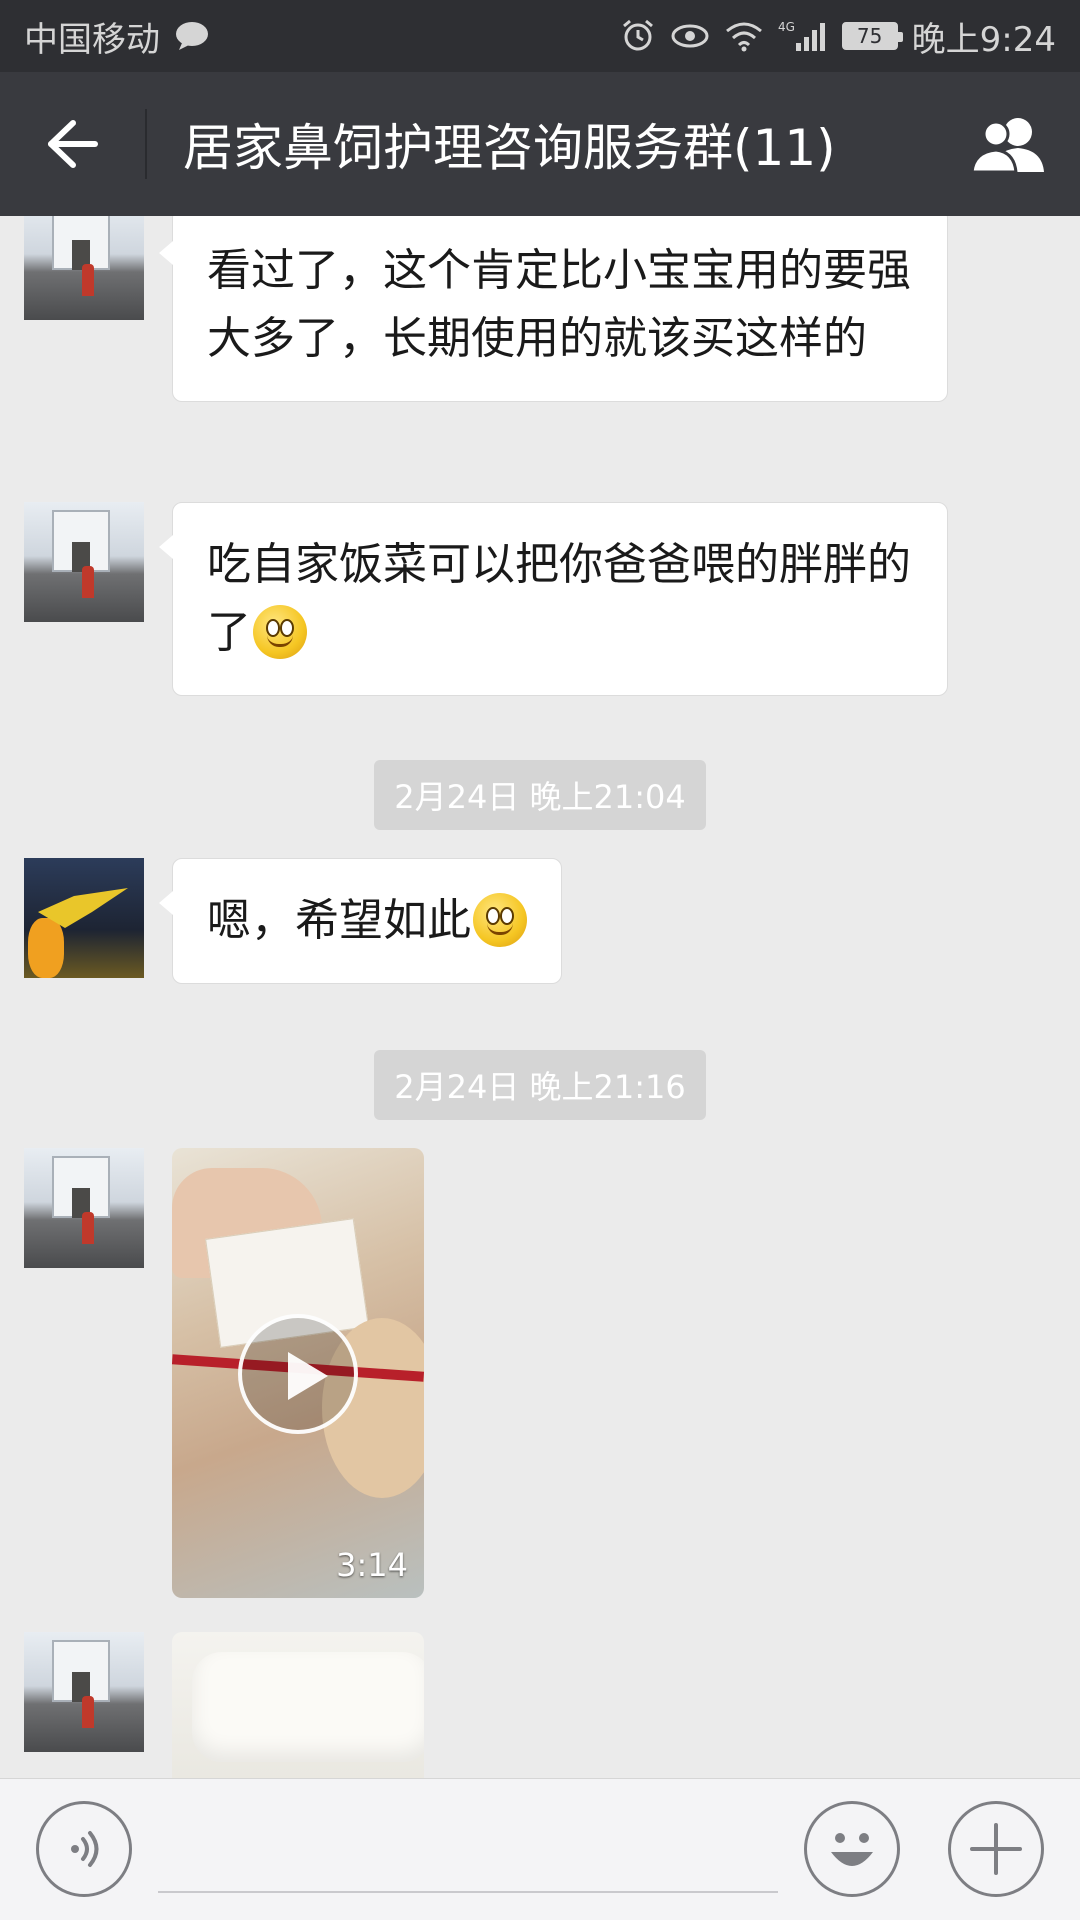 Image resolution: width=1080 pixels, height=1920 pixels. Describe the element at coordinates (690, 36) in the screenshot. I see `eye-icon` at that location.